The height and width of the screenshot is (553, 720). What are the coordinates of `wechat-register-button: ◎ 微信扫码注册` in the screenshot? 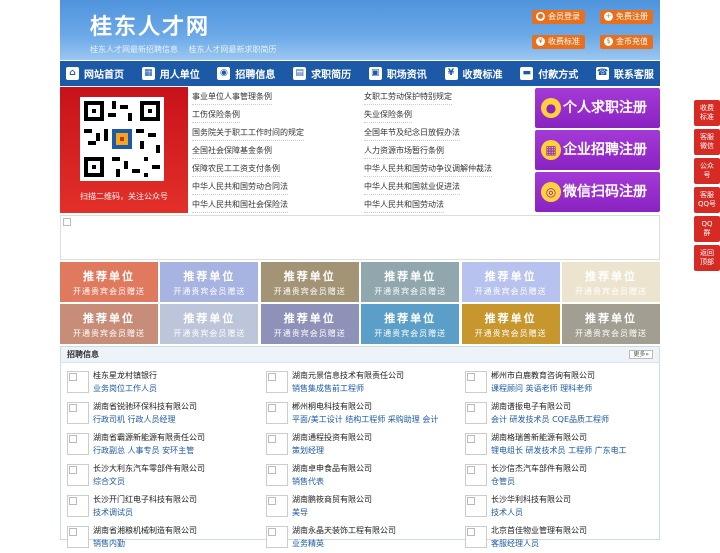 It's located at (597, 192).